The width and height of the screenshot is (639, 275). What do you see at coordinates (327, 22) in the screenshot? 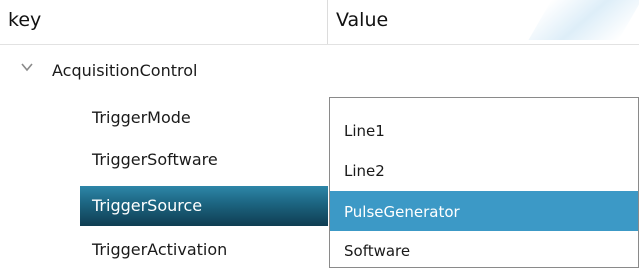
I see `column-divider` at bounding box center [327, 22].